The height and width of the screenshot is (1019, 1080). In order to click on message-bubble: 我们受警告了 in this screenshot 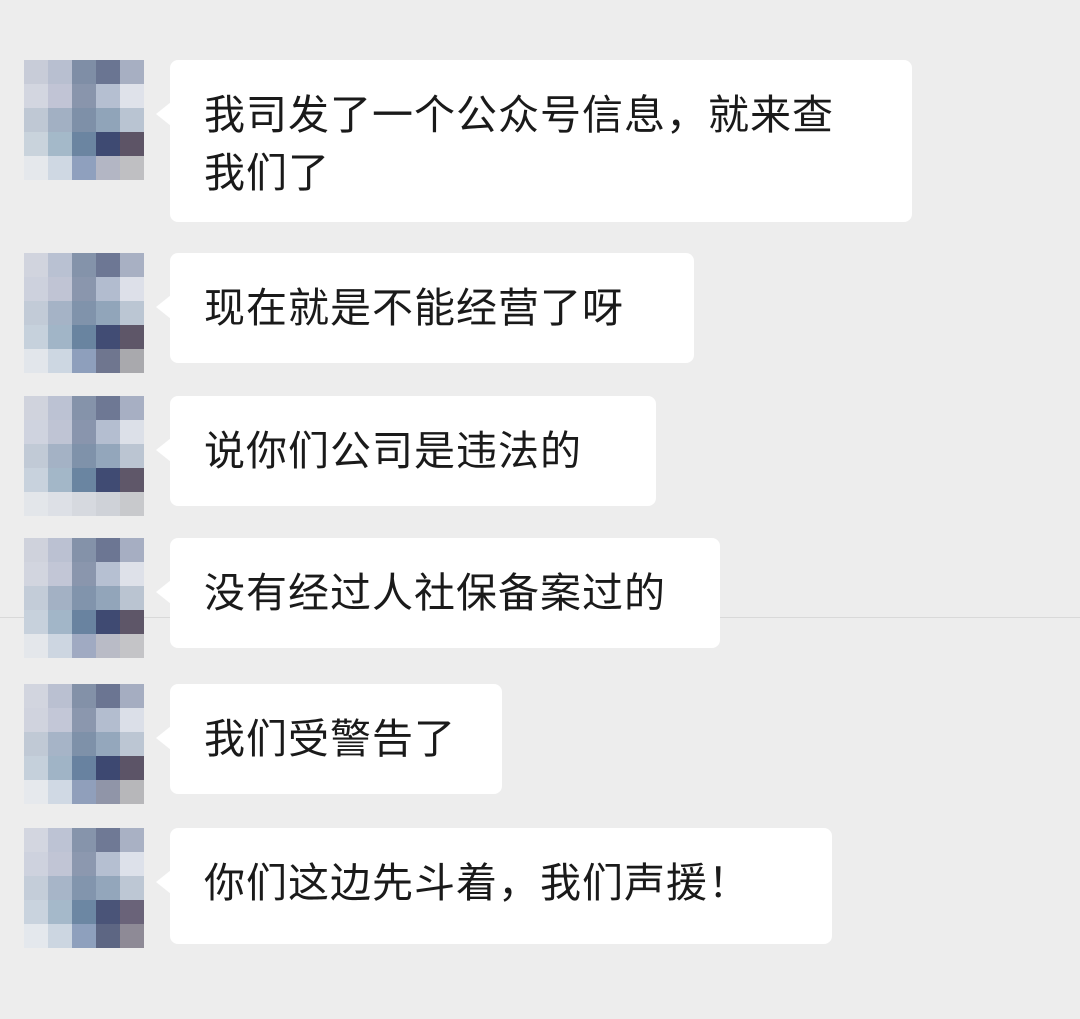, I will do `click(329, 739)`.